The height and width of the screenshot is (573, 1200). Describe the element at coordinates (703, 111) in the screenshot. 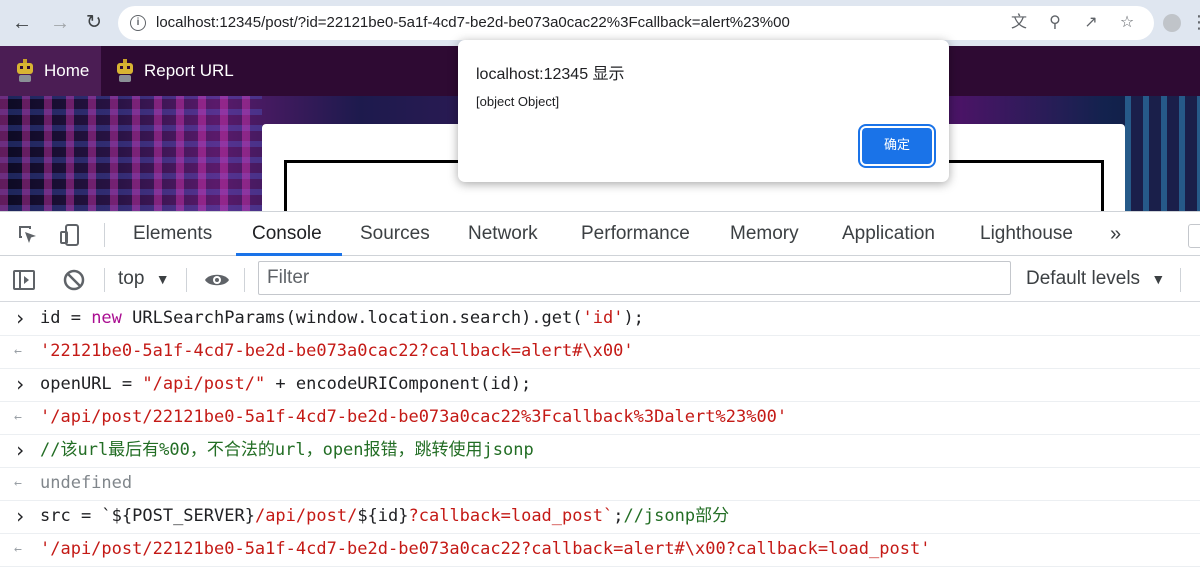

I see `alert-dialog: localhost:12345 显示 [object Object] 确定` at that location.